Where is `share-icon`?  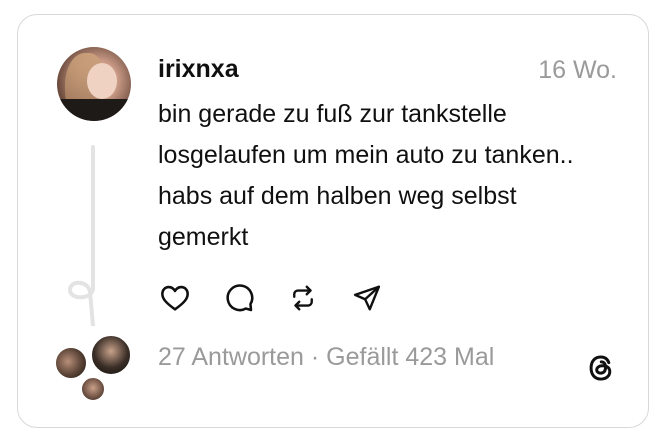
share-icon is located at coordinates (367, 298).